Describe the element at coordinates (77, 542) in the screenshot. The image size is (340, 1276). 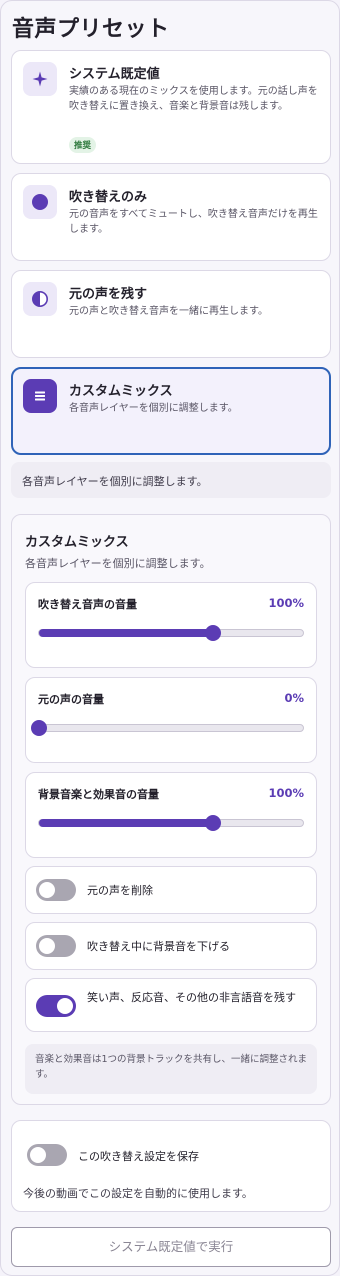
I see `panel-title: カスタムミックス` at that location.